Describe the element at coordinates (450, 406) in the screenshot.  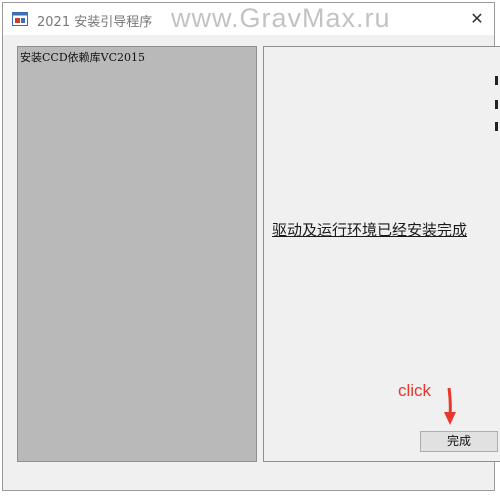
I see `arrow-down-icon` at that location.